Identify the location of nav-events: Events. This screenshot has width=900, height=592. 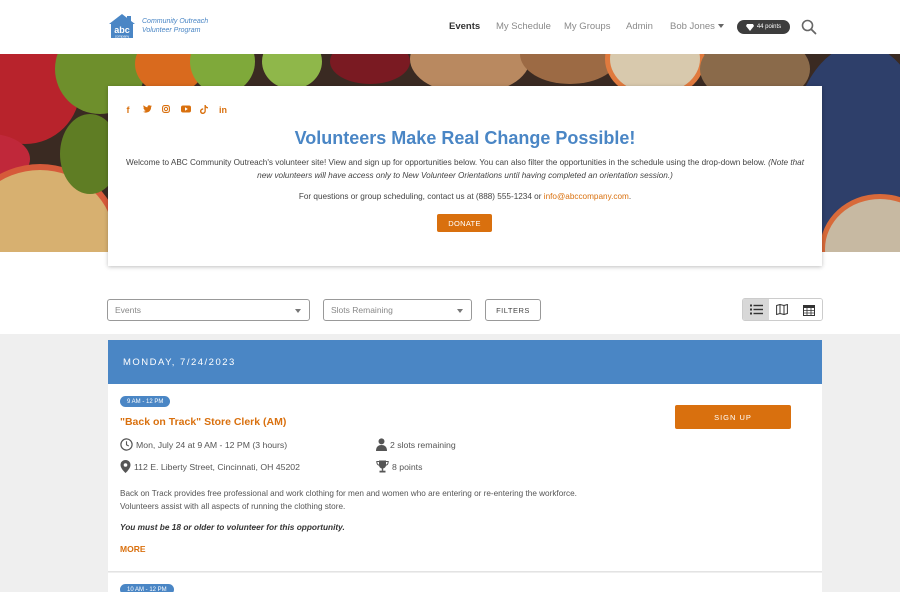
(464, 26).